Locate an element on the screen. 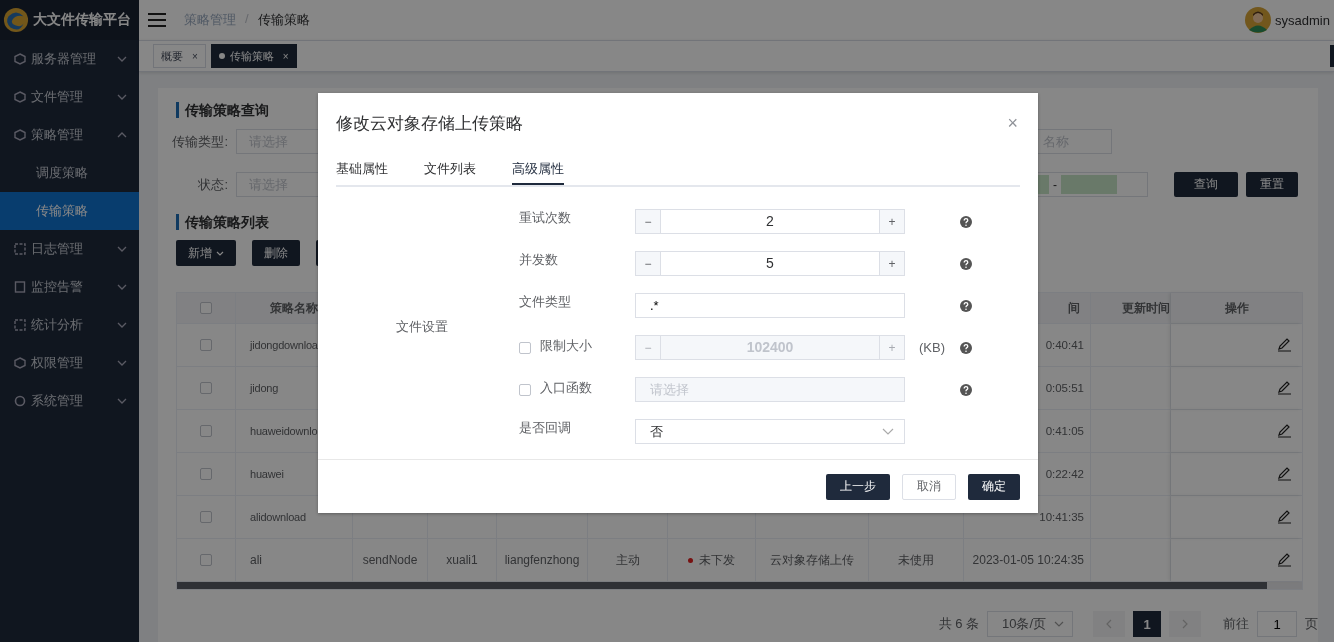  tab: 文件列表 is located at coordinates (450, 170).